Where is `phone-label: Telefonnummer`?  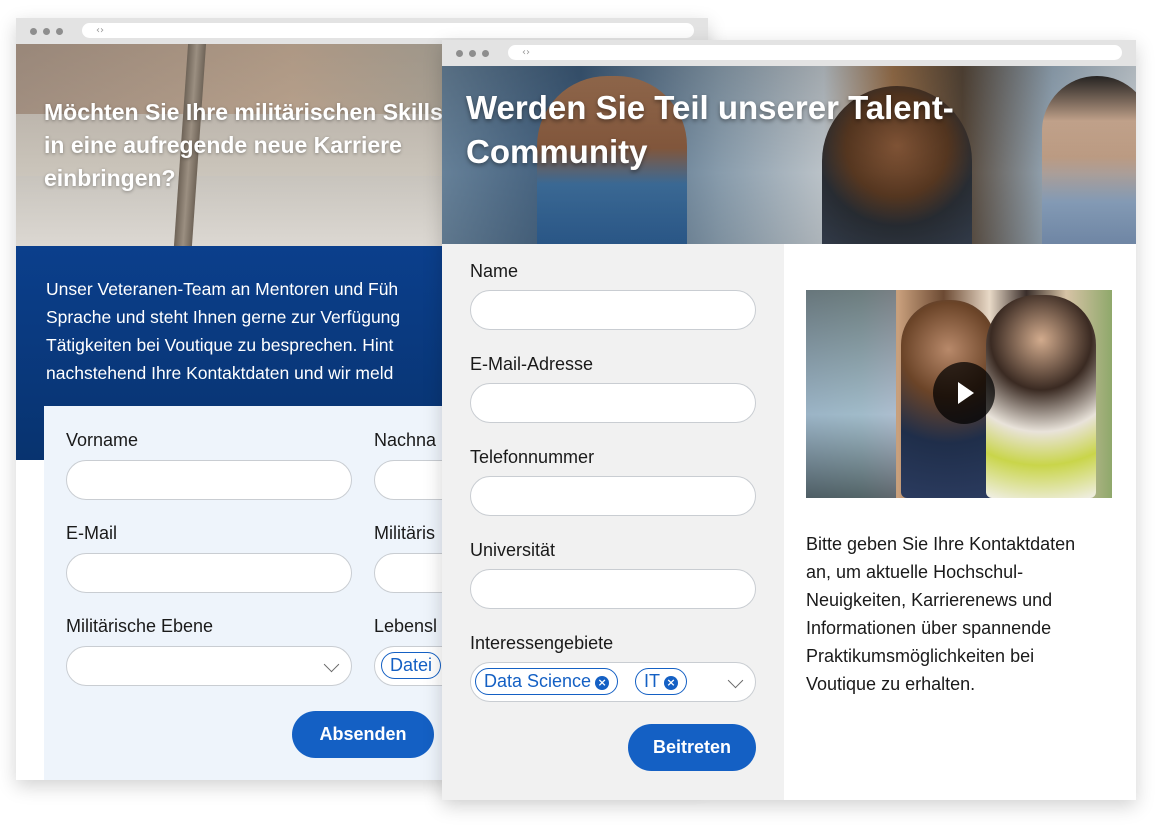
phone-label: Telefonnummer is located at coordinates (532, 457).